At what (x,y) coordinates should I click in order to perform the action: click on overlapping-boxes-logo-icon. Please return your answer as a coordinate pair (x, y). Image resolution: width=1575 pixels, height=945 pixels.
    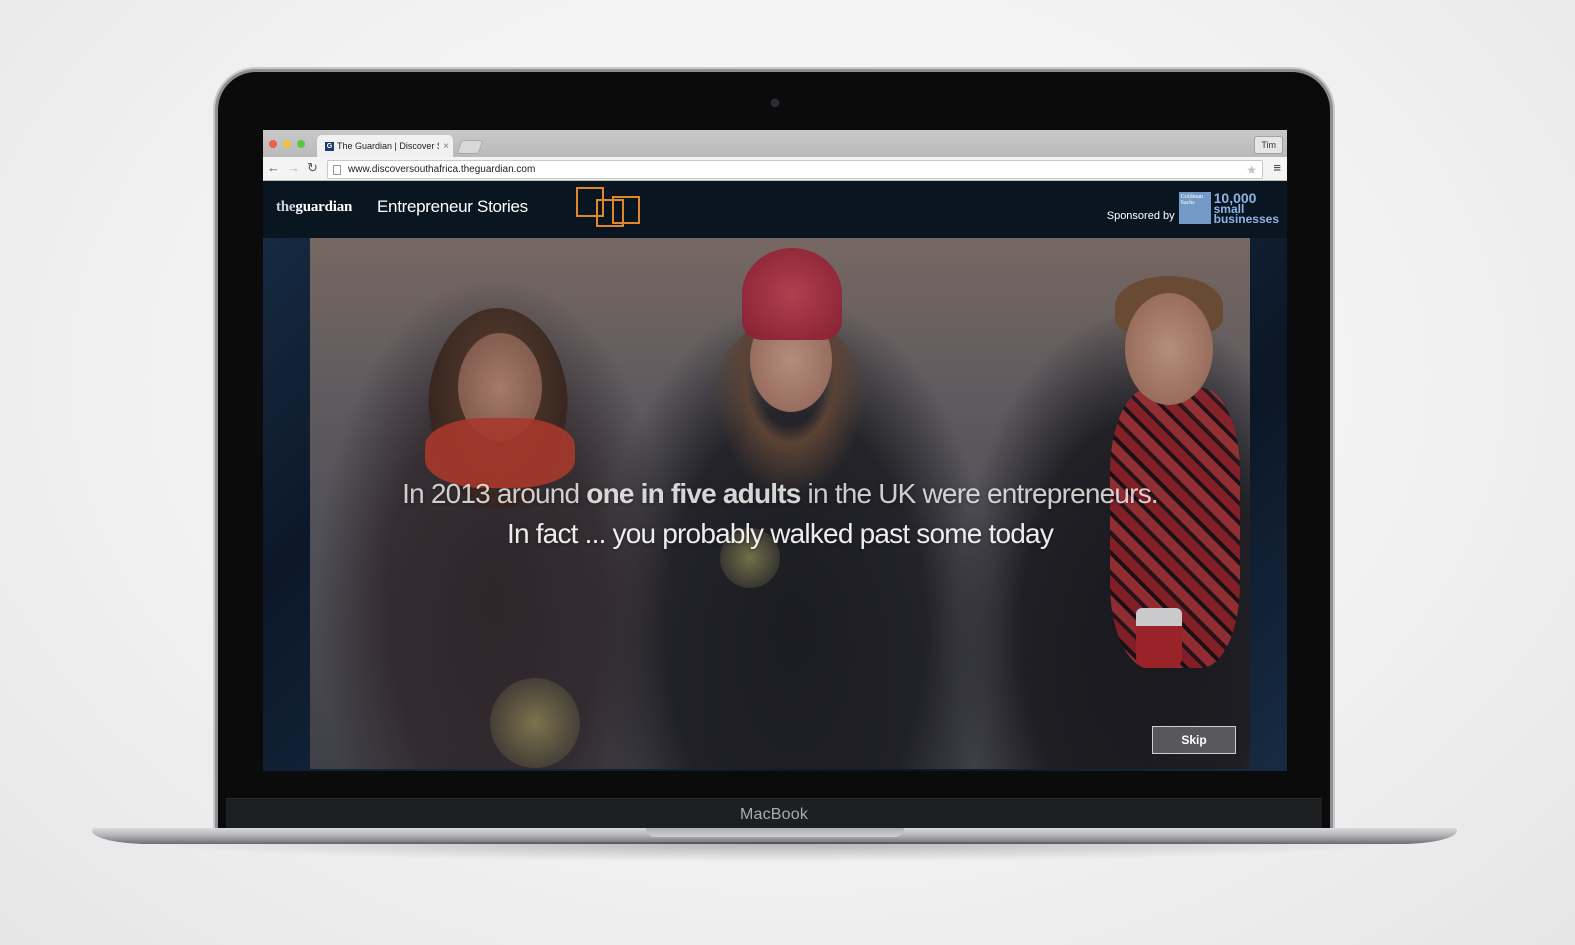
    Looking at the image, I should click on (608, 207).